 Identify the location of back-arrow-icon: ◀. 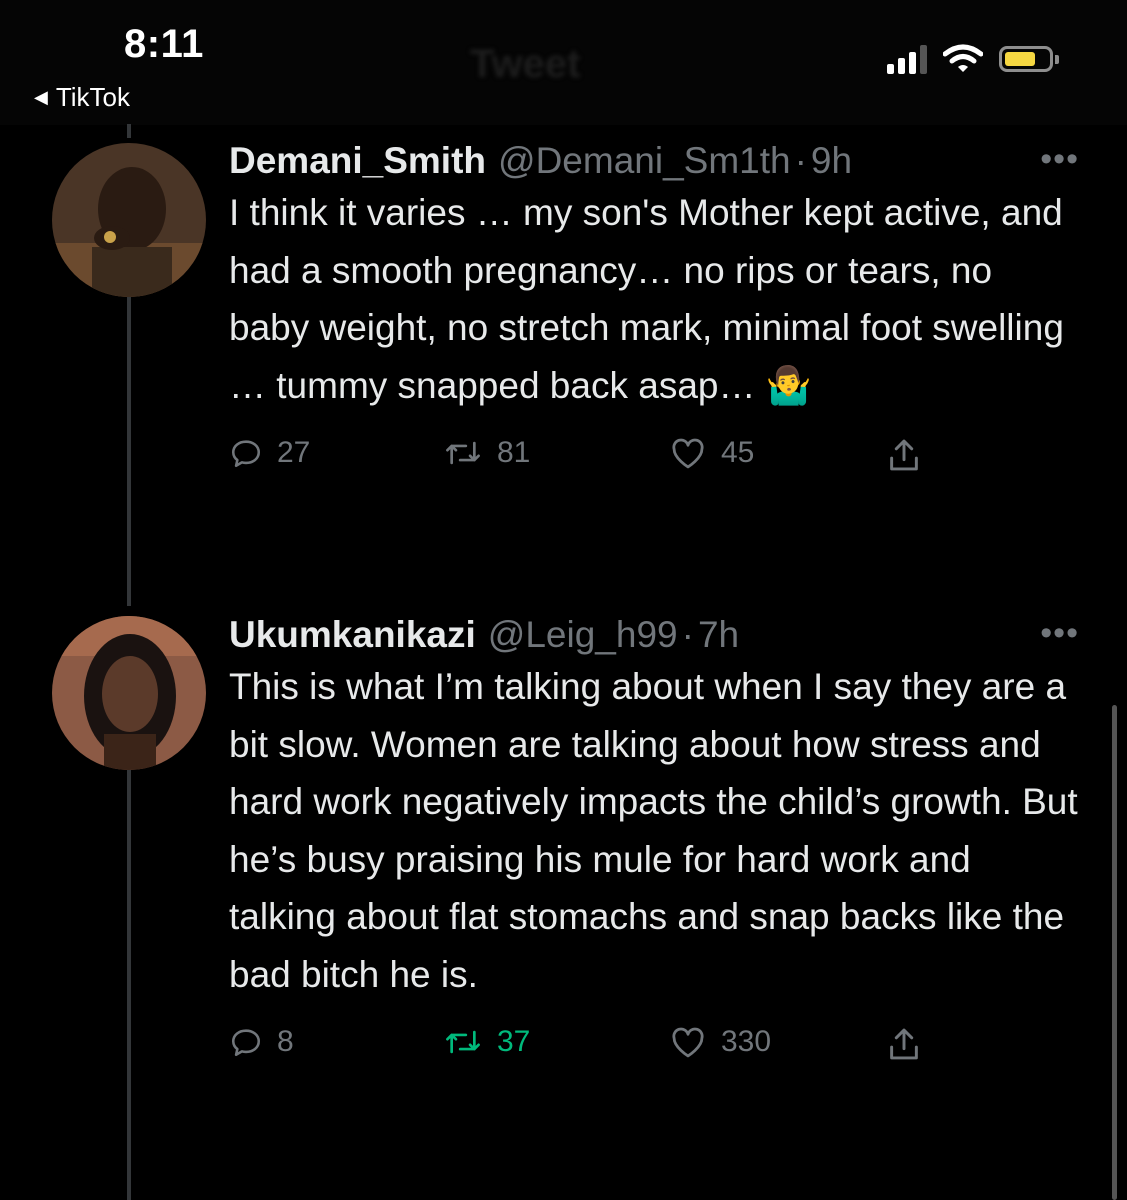
(41, 97).